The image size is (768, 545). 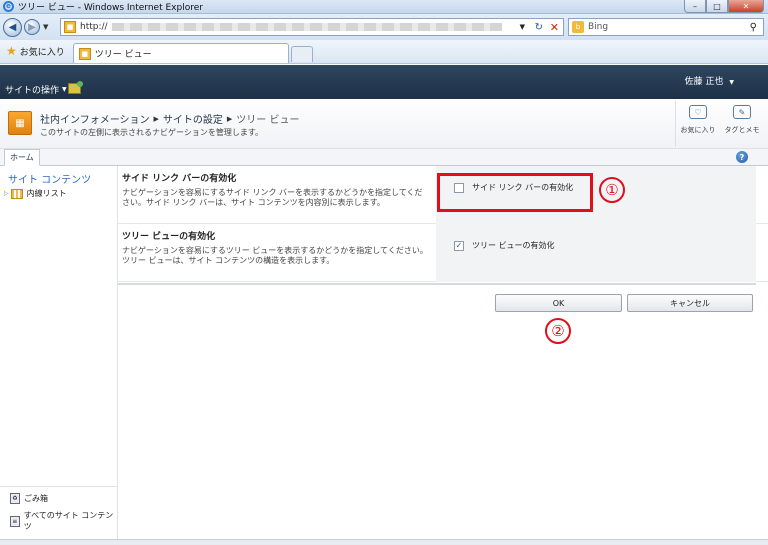 What do you see at coordinates (690, 303) in the screenshot?
I see `cancel-button: キャンセル` at bounding box center [690, 303].